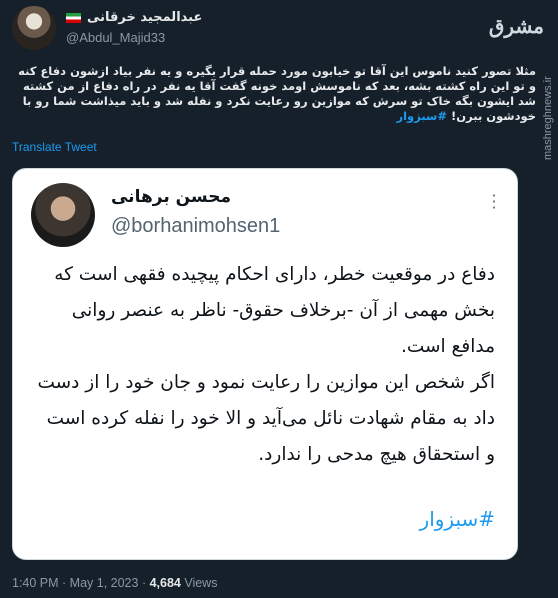  What do you see at coordinates (63, 215) in the screenshot?
I see `quoted-author-avatar` at bounding box center [63, 215].